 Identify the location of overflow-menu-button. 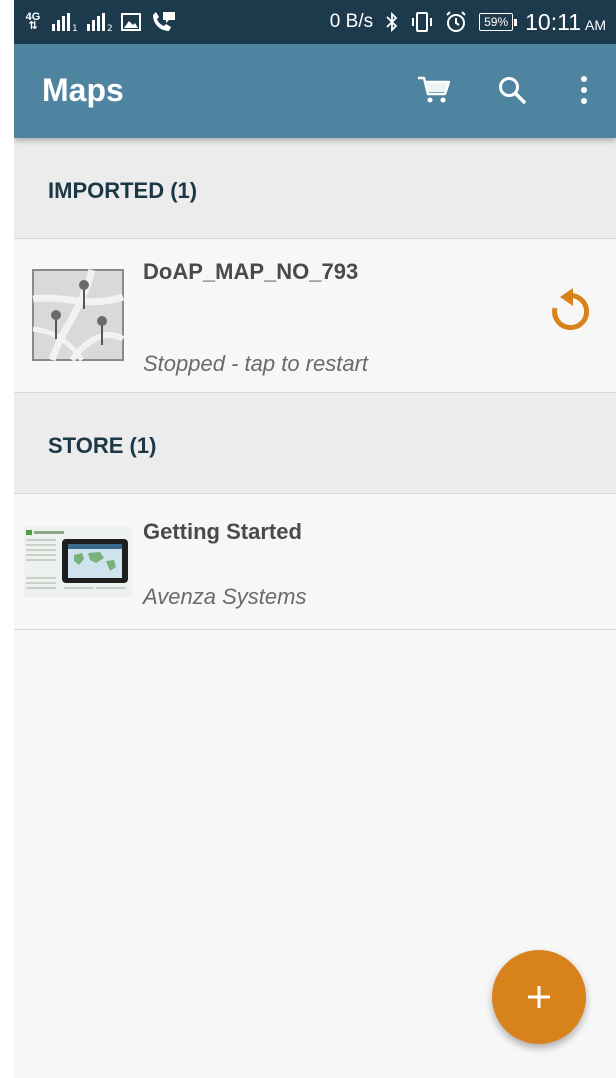
(584, 90).